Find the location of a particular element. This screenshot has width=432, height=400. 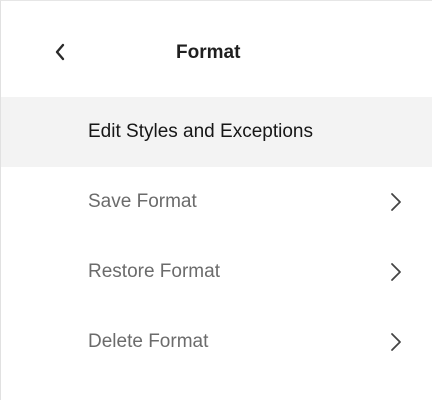

menu-item-label: Delete Format is located at coordinates (148, 341).